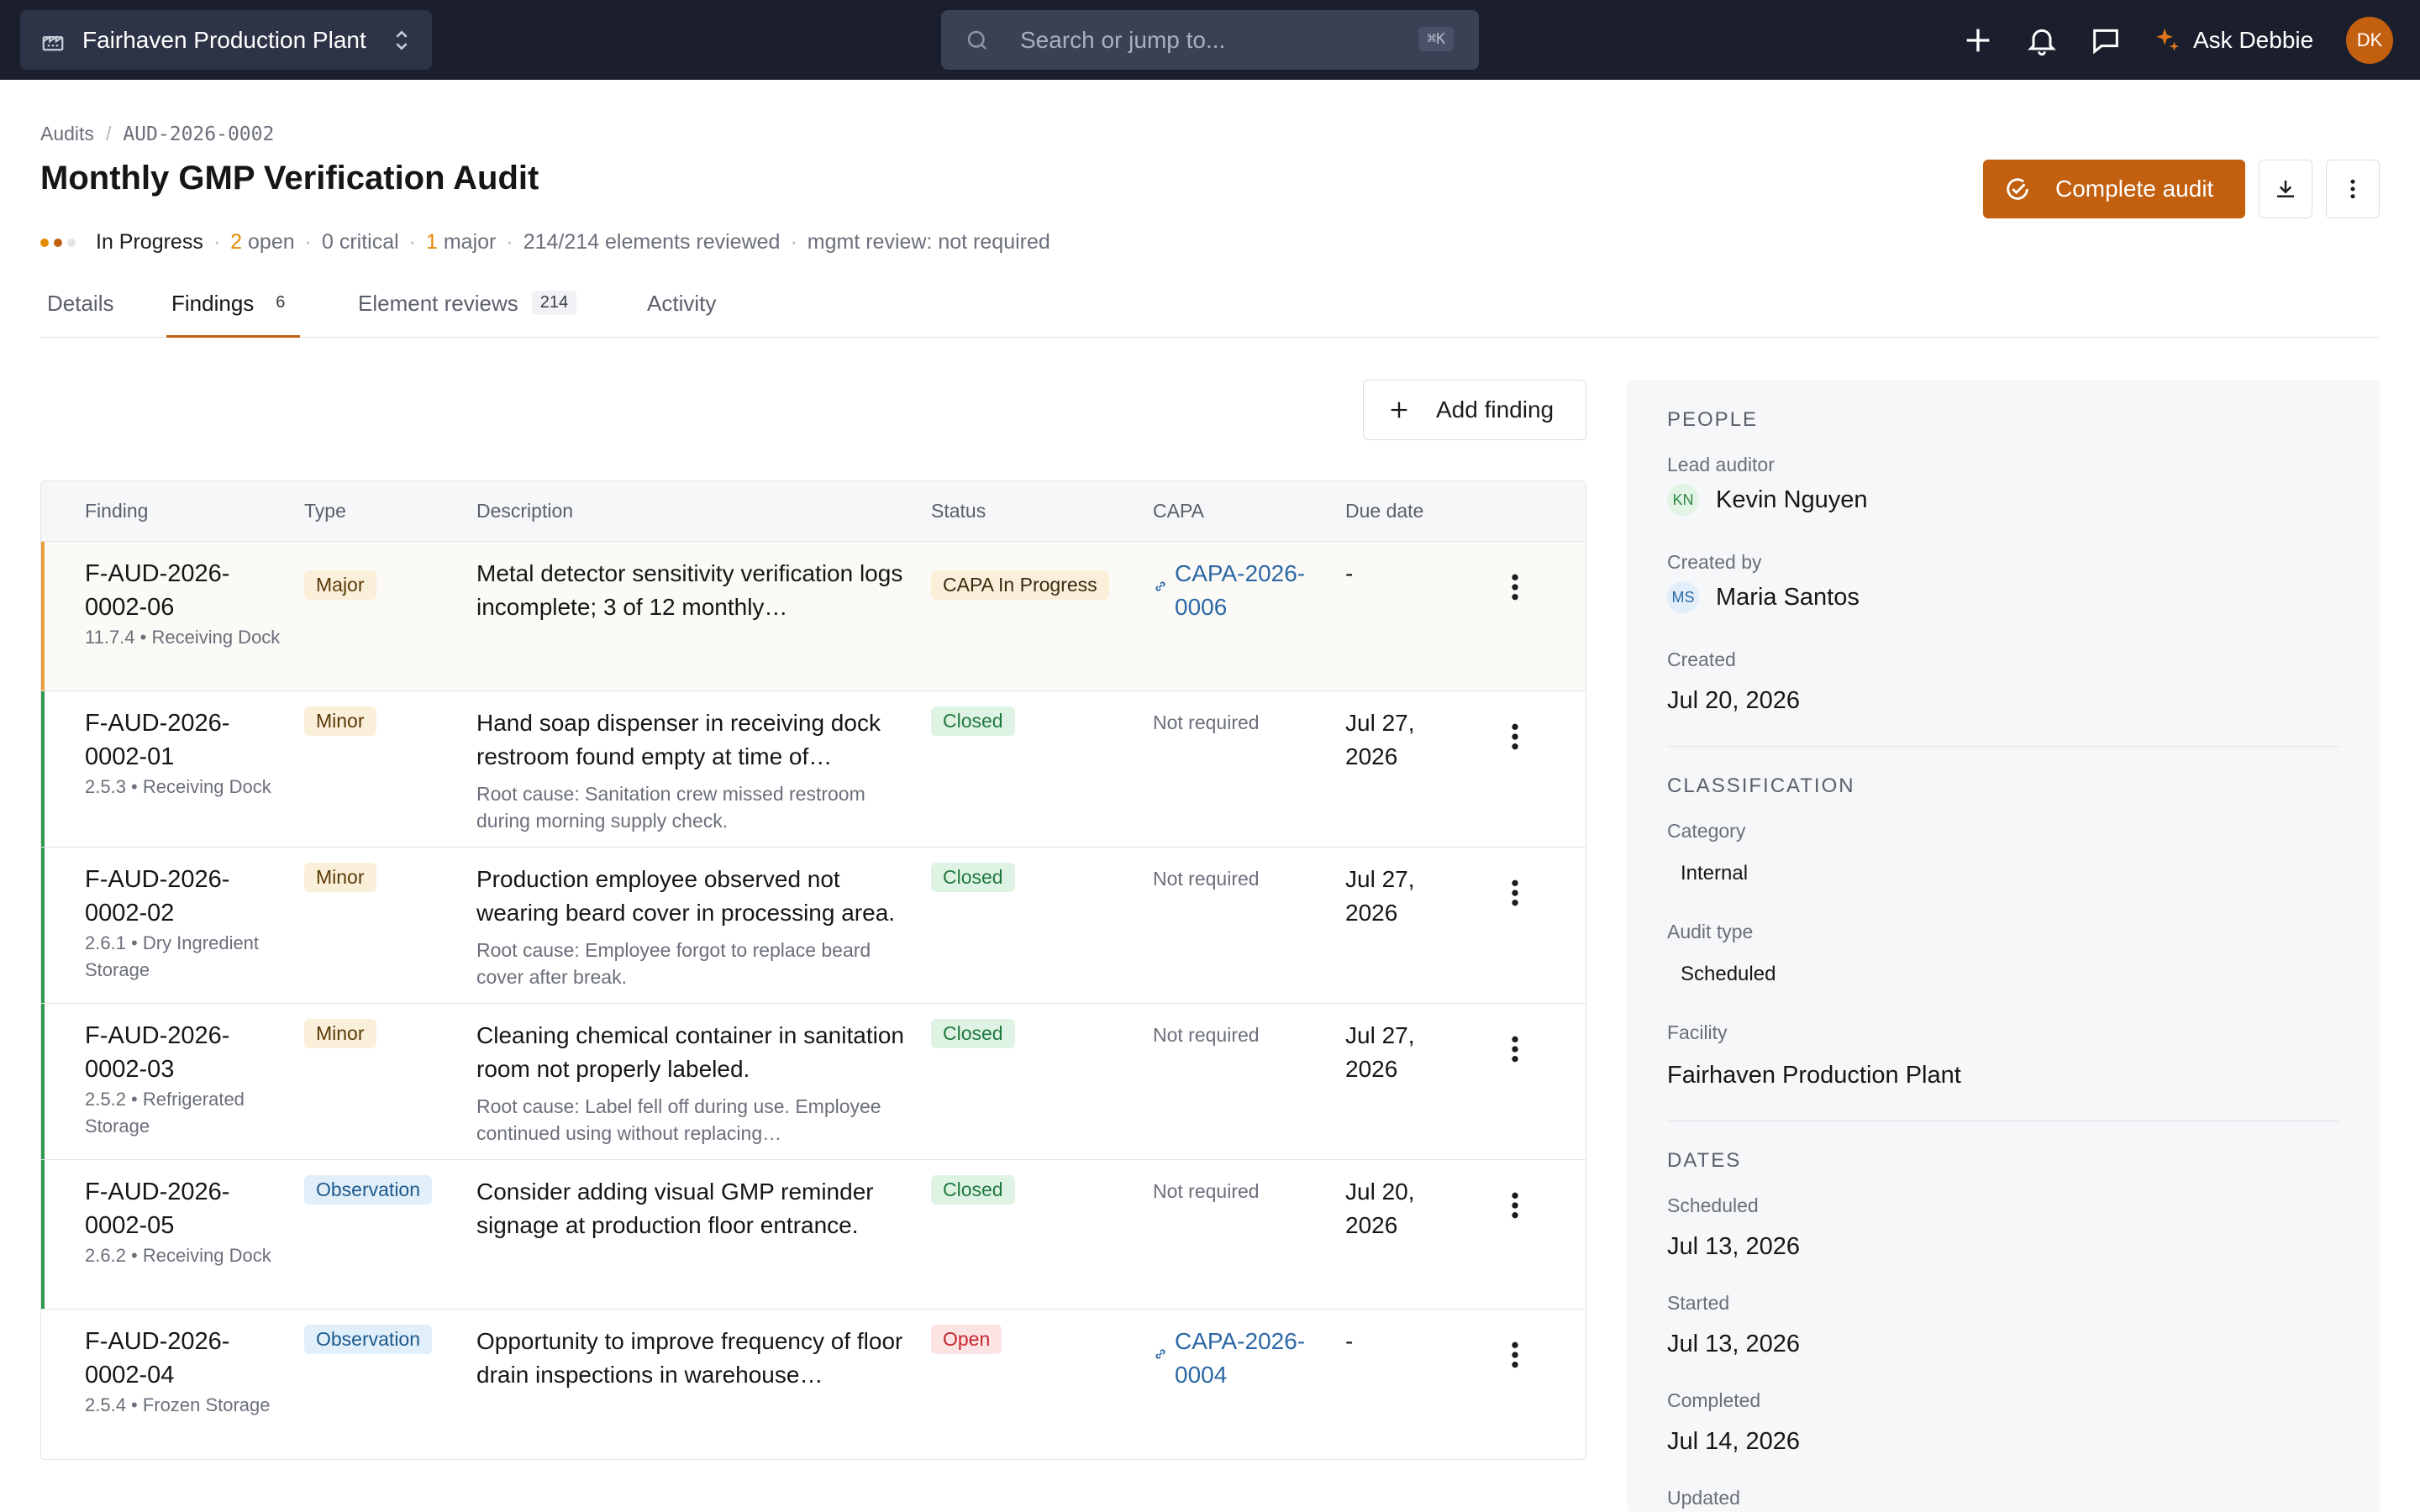 This screenshot has height=1512, width=2420. I want to click on add-finding-button: Add finding, so click(1474, 410).